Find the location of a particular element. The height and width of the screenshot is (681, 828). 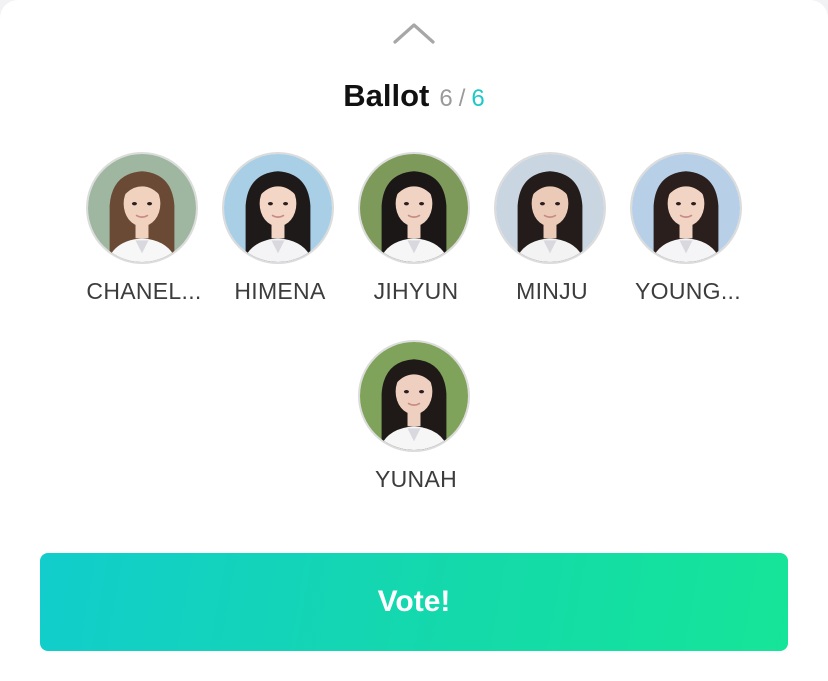

member-name: YUNAH is located at coordinates (415, 479).